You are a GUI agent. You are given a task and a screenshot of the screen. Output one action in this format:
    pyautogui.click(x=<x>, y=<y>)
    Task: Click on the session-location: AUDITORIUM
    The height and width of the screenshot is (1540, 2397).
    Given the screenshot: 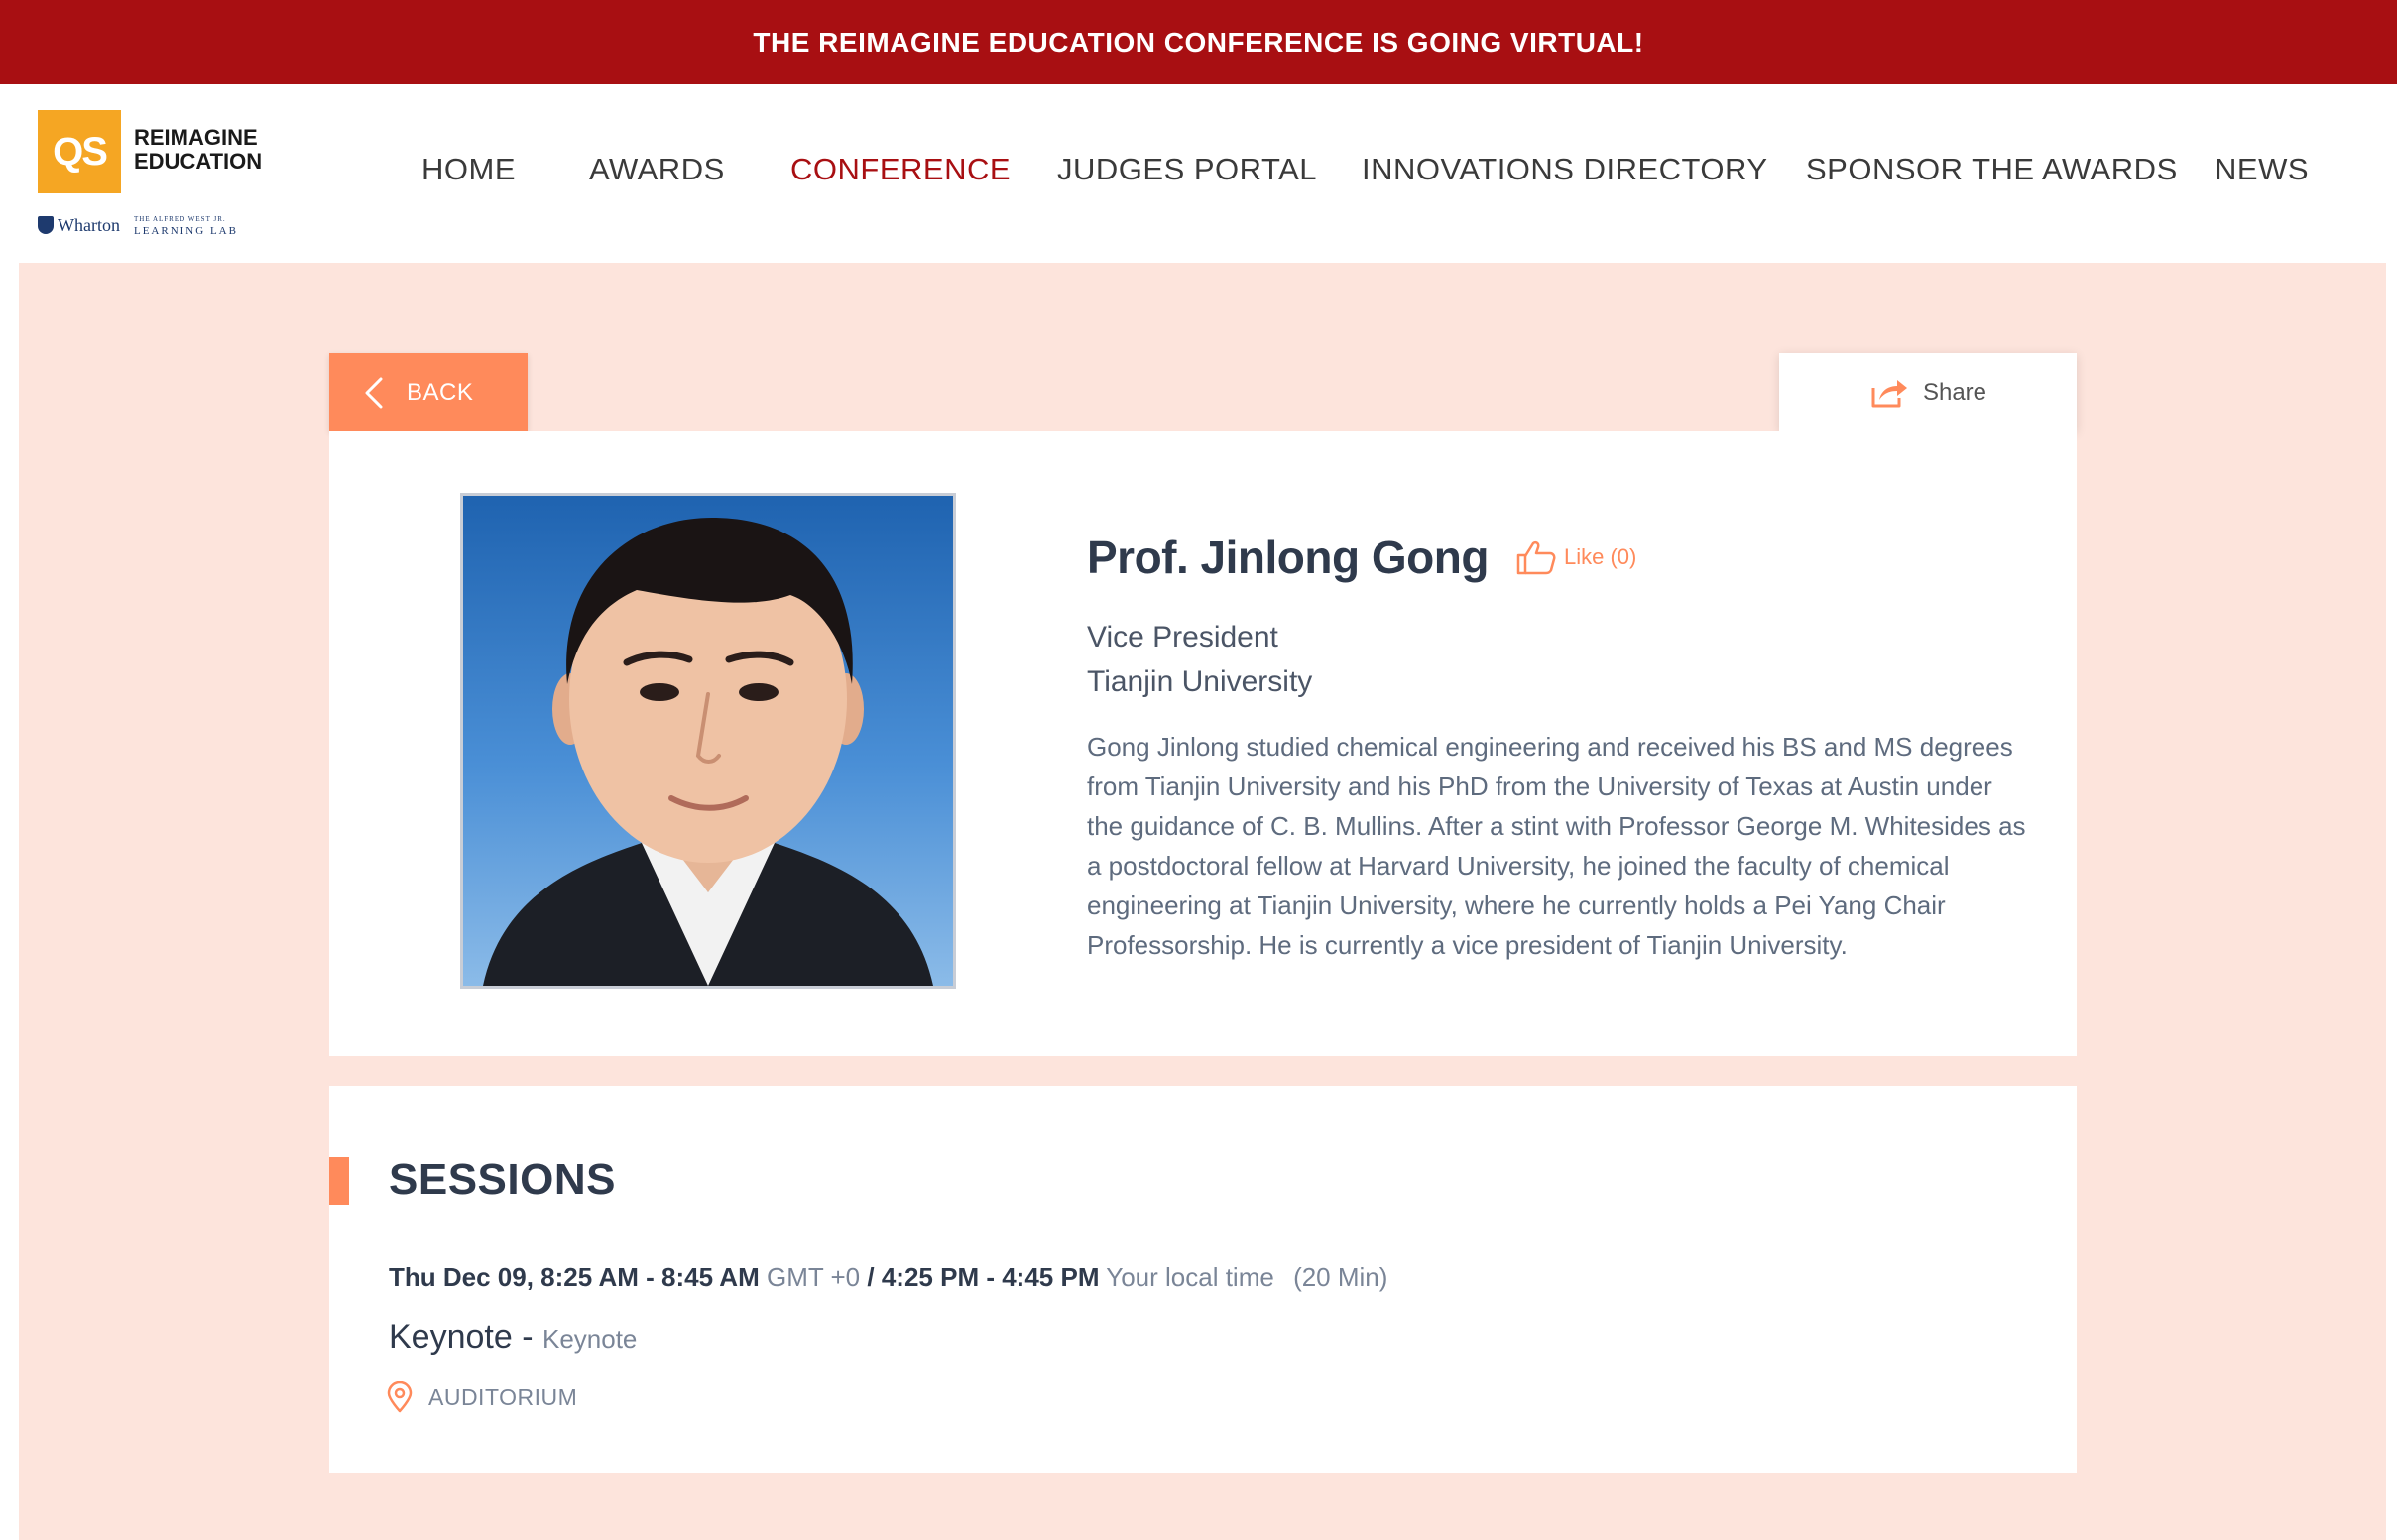 What is the action you would take?
    pyautogui.click(x=481, y=1397)
    